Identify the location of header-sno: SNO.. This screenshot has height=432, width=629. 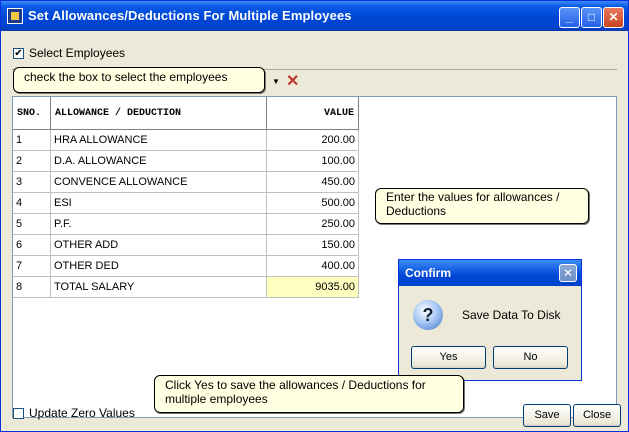
(32, 113).